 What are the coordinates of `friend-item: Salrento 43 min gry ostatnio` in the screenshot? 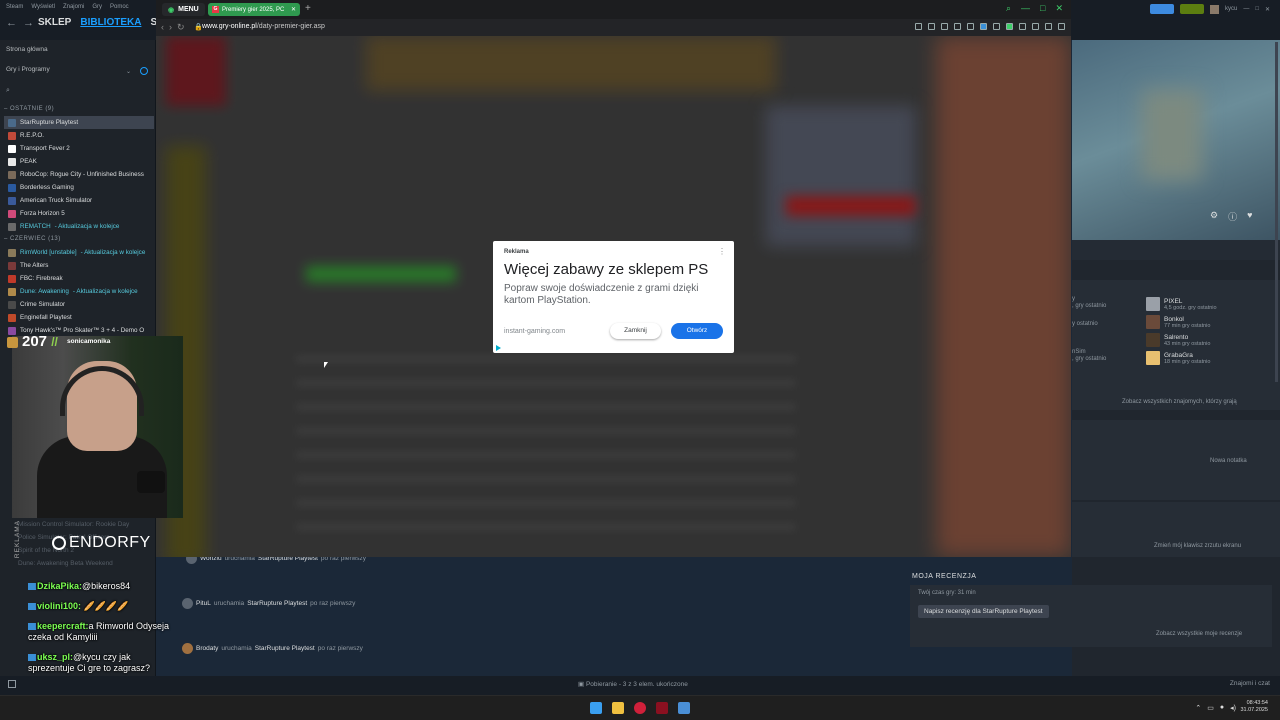 It's located at (1181, 340).